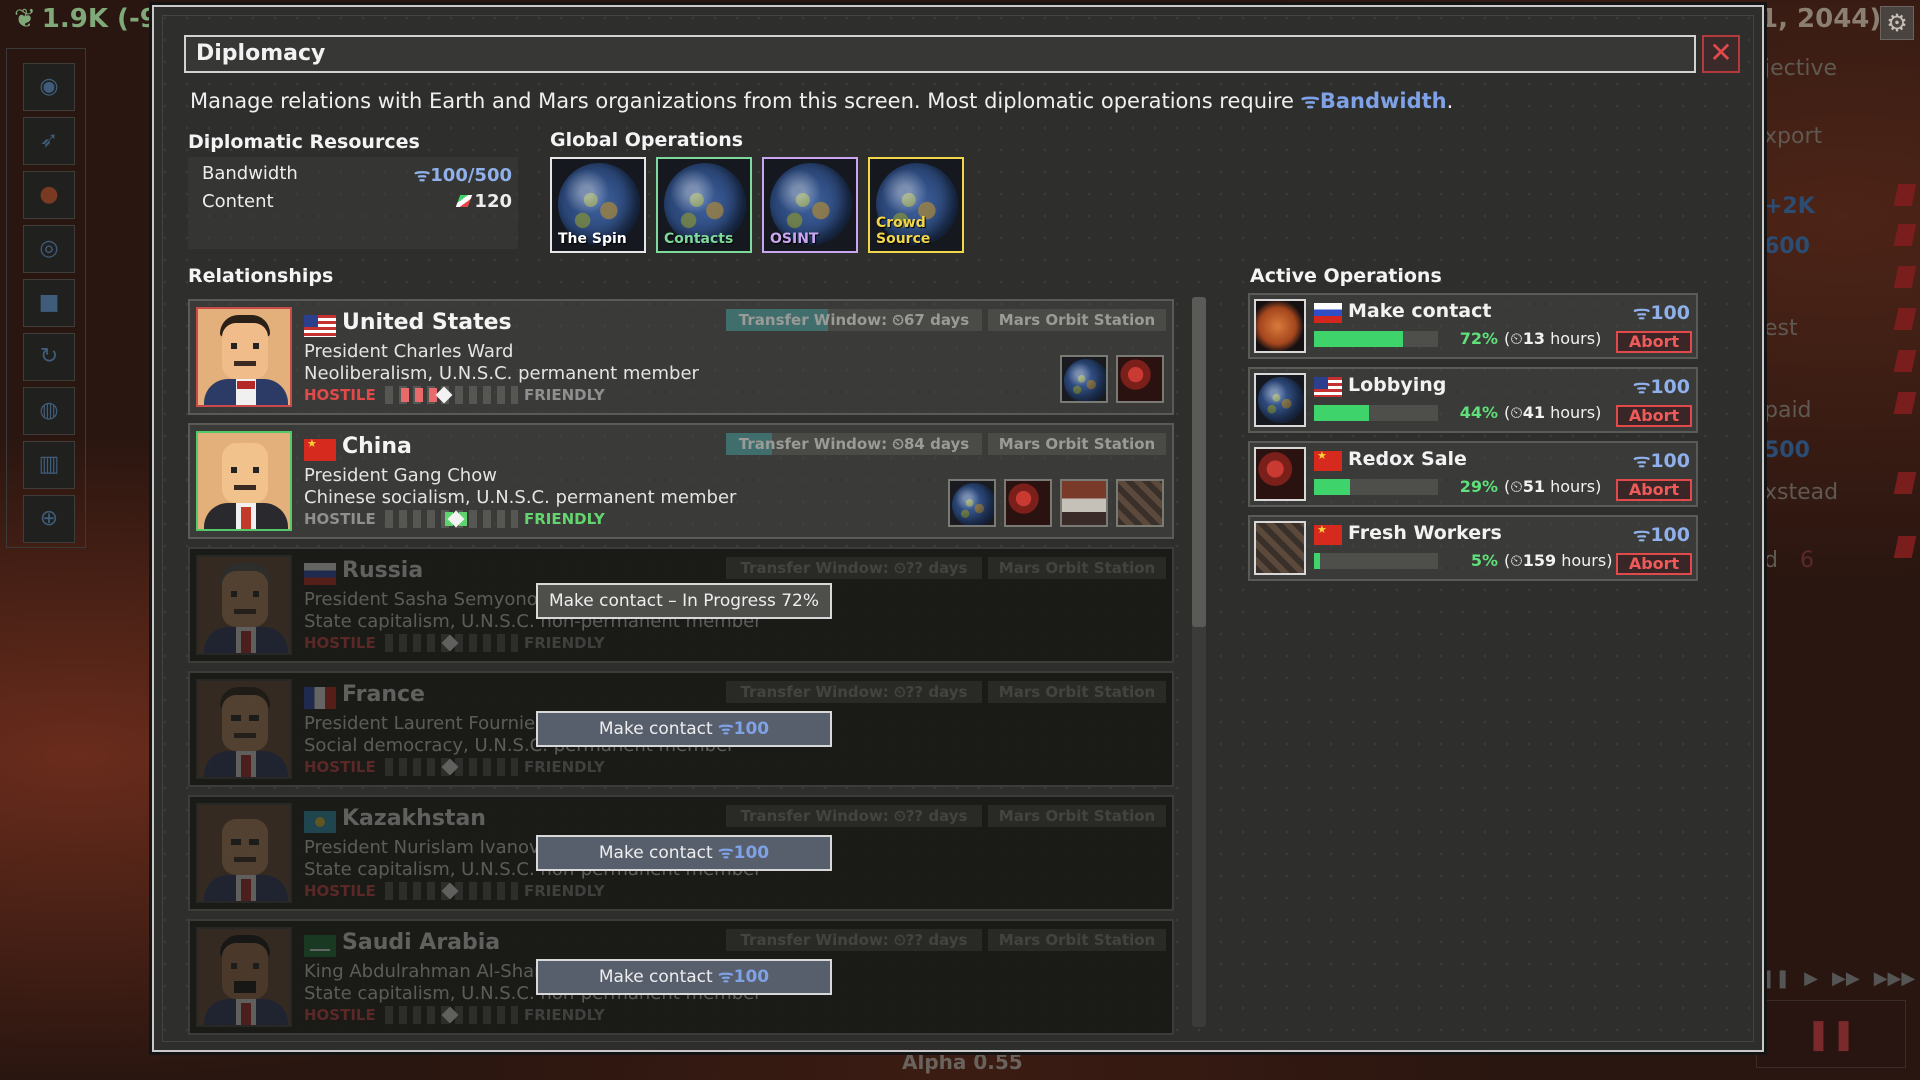 The height and width of the screenshot is (1080, 1920). Describe the element at coordinates (1811, 978) in the screenshot. I see `play-icon: ▶` at that location.